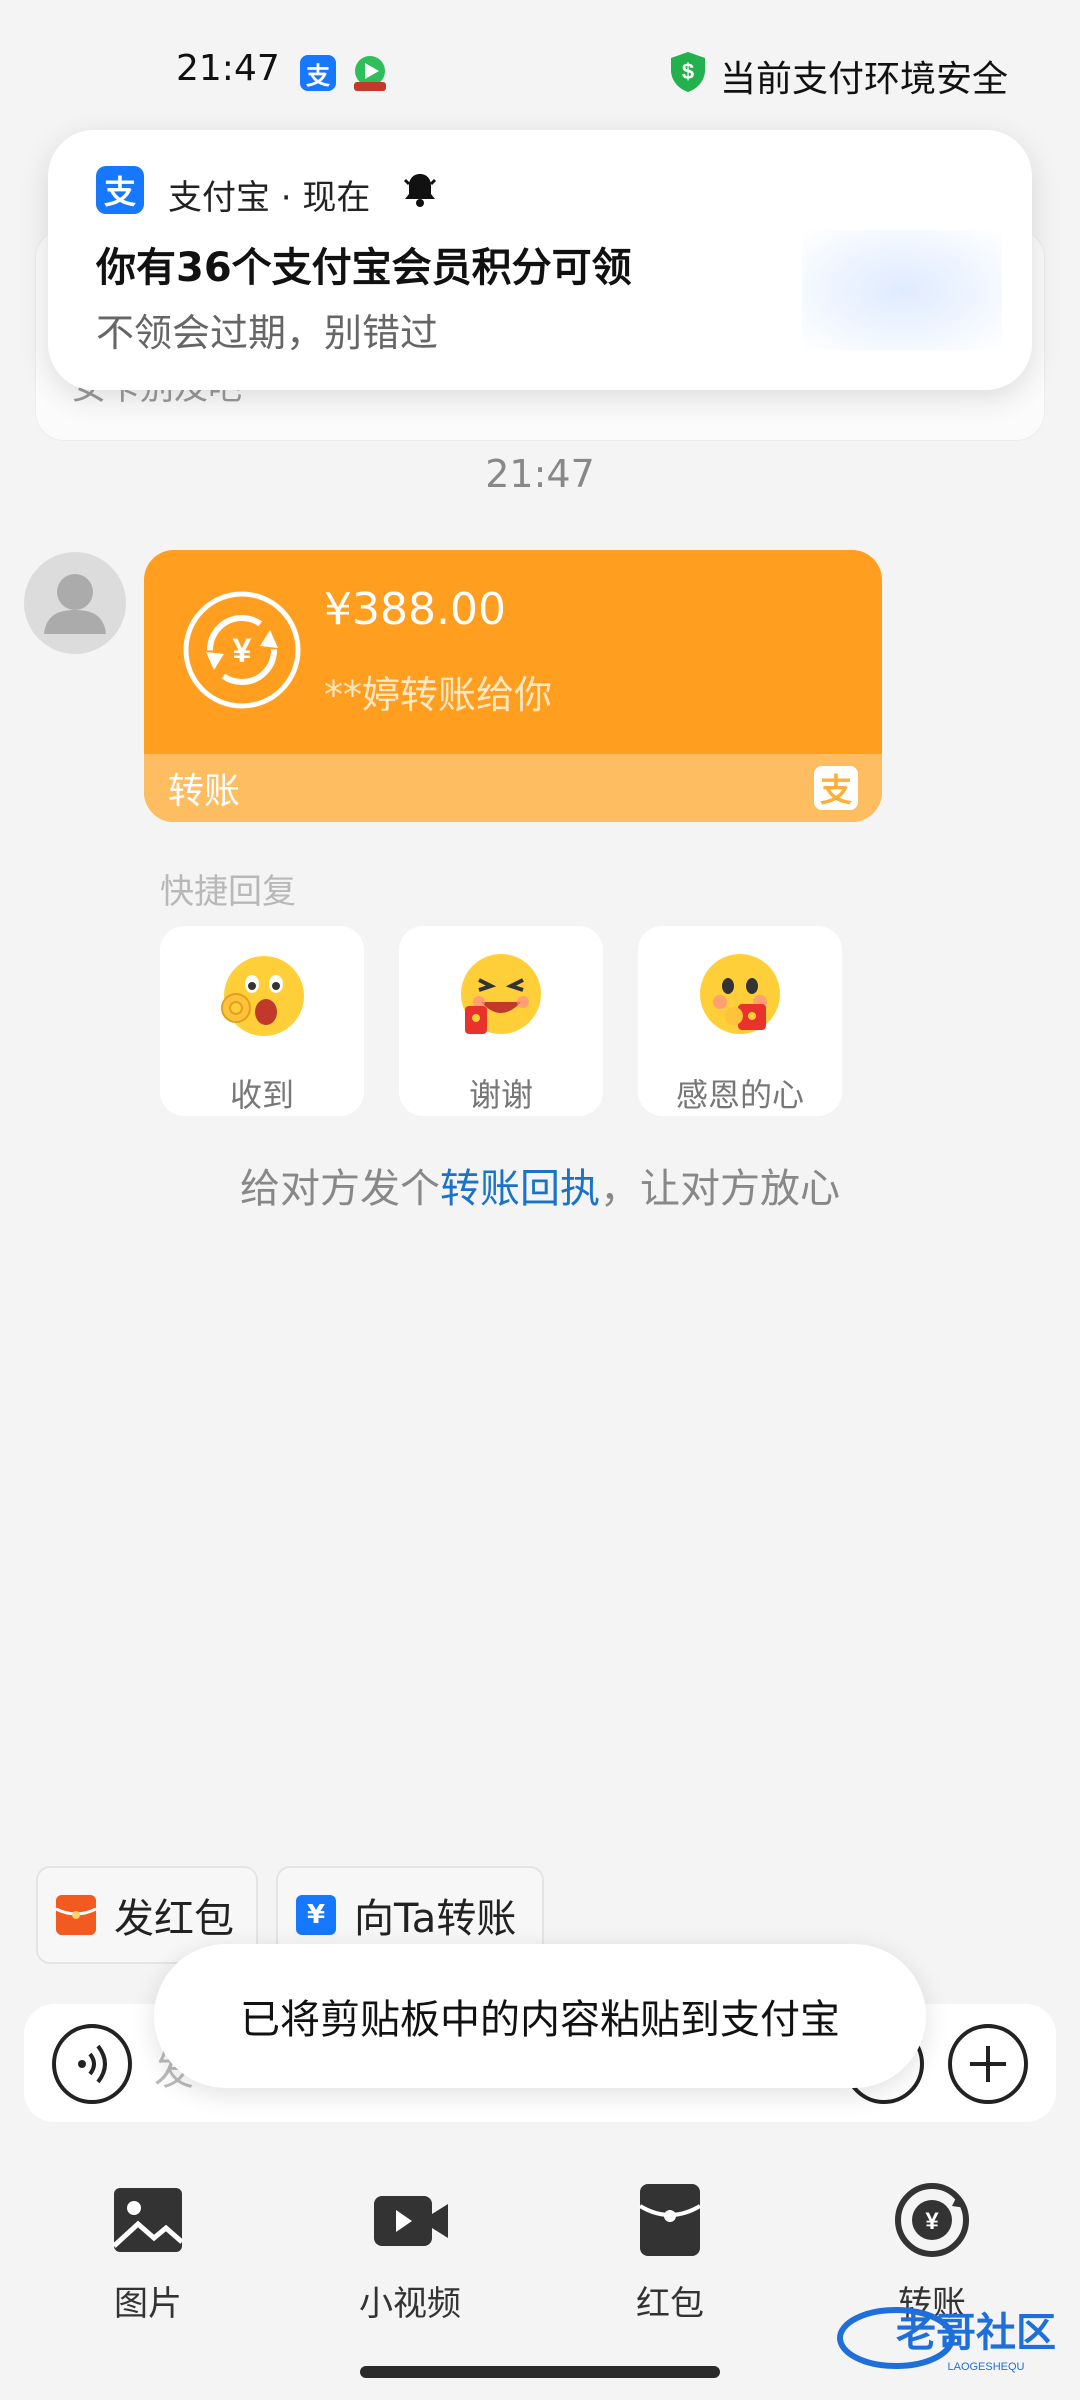 The width and height of the screenshot is (1080, 2400). What do you see at coordinates (670, 2304) in the screenshot?
I see `toolbar-label: 红包` at bounding box center [670, 2304].